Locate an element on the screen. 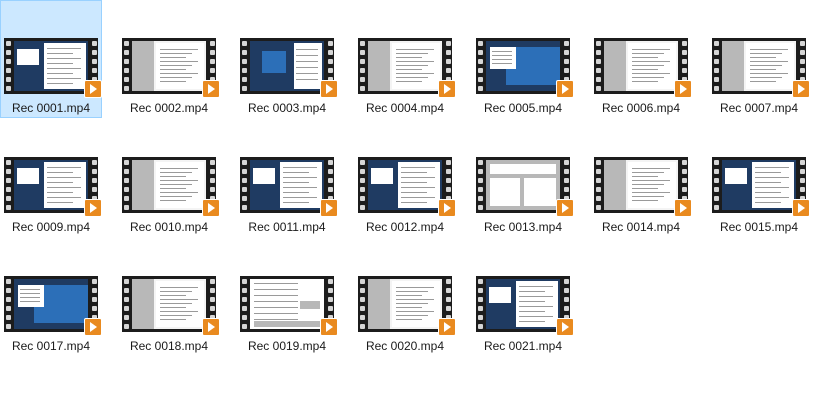  file-name-label: Rec 0006.mp4 is located at coordinates (641, 108).